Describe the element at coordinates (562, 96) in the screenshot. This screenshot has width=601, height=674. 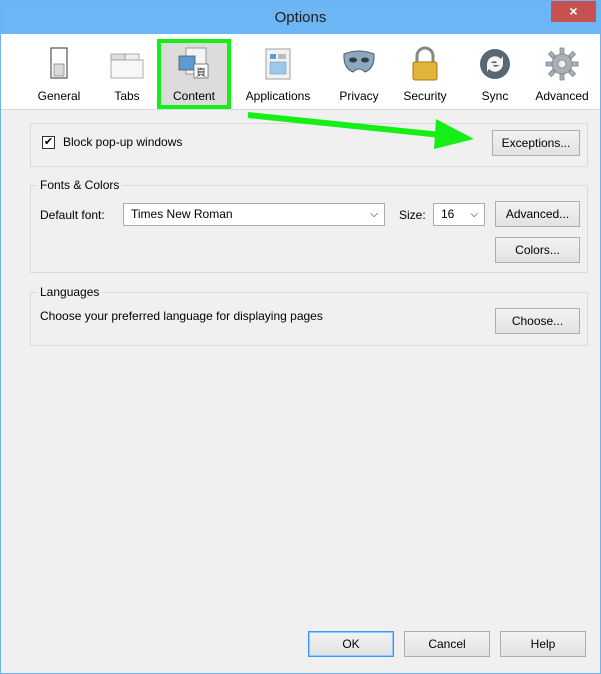
I see `tab-advanced-label: Advanced` at that location.